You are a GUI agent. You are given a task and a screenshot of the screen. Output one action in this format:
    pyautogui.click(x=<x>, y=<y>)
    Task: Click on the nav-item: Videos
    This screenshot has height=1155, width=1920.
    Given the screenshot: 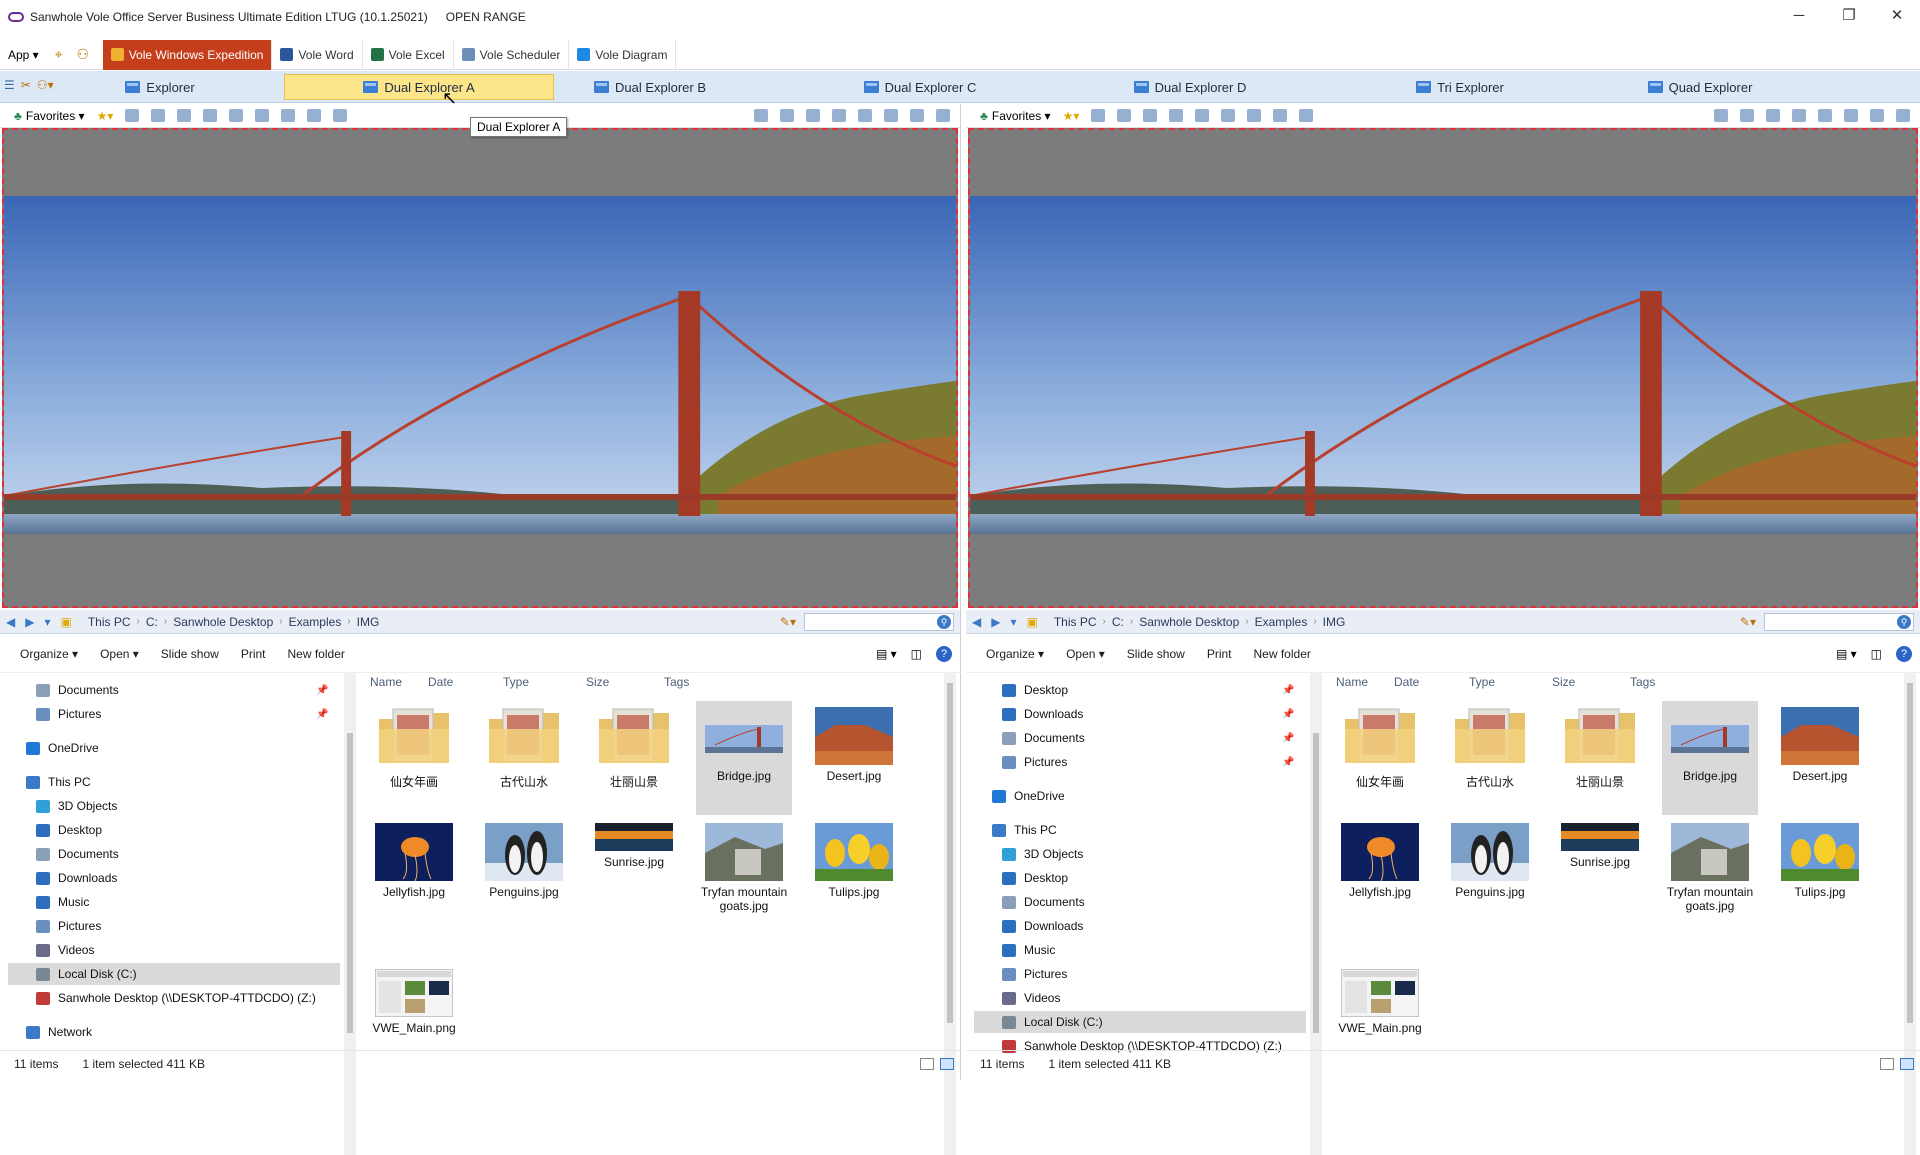 What is the action you would take?
    pyautogui.click(x=1132, y=998)
    